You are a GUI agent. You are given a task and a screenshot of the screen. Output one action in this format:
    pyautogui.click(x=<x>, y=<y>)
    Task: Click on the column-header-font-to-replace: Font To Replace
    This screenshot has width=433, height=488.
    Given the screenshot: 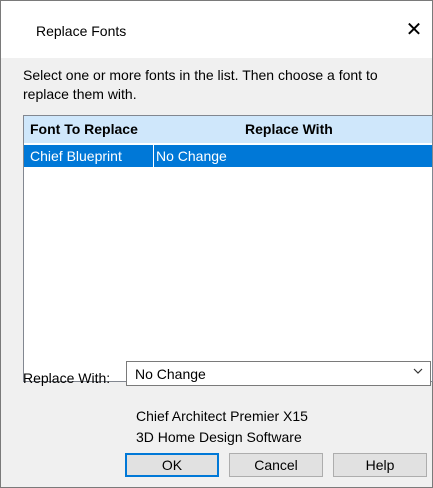 What is the action you would take?
    pyautogui.click(x=84, y=129)
    